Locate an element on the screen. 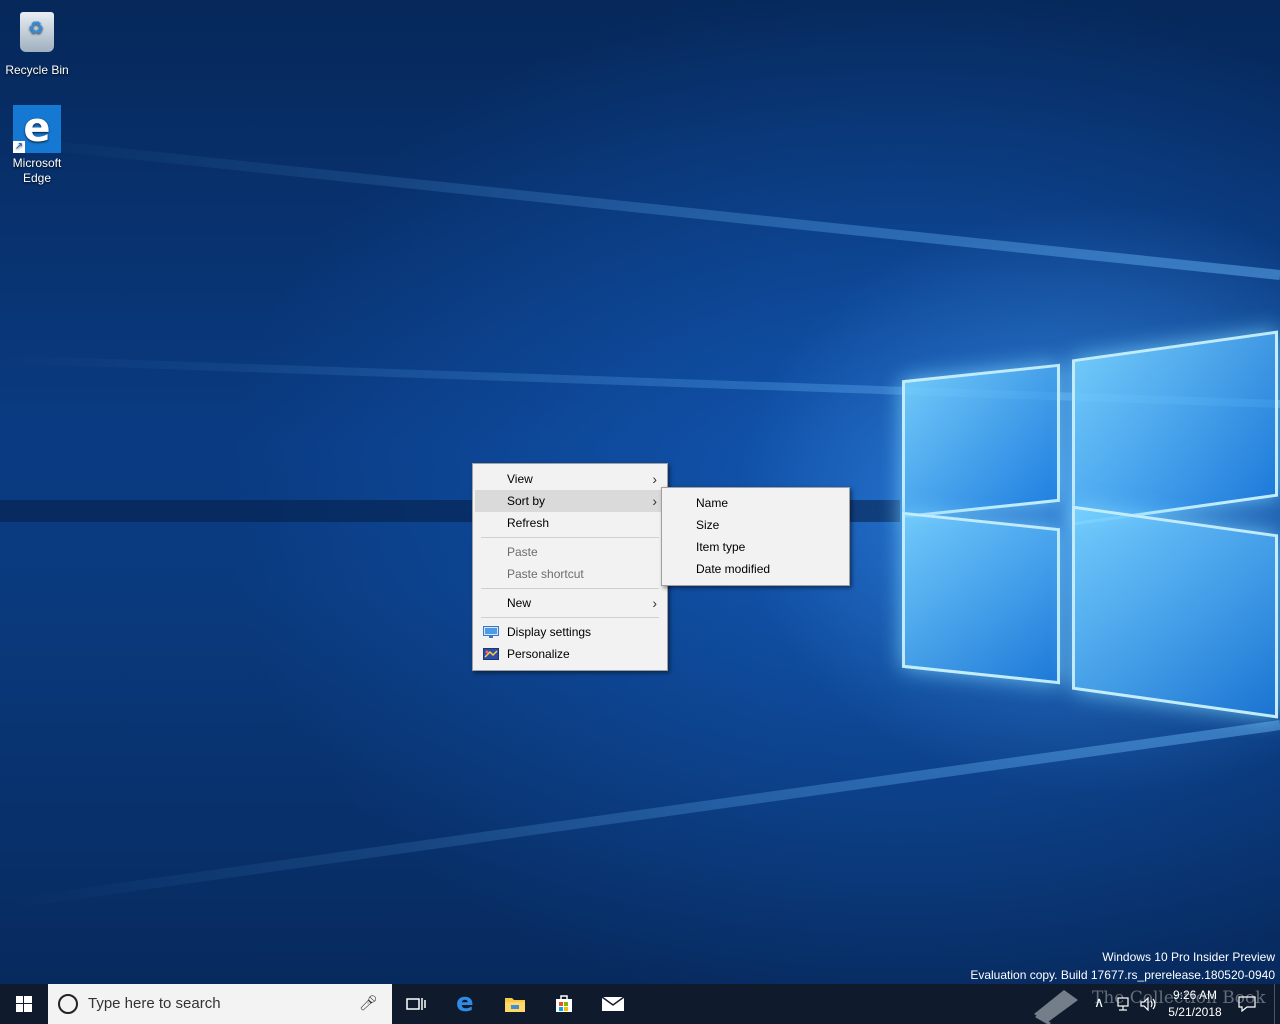 This screenshot has width=1280, height=1024. volume-icon is located at coordinates (1148, 1004).